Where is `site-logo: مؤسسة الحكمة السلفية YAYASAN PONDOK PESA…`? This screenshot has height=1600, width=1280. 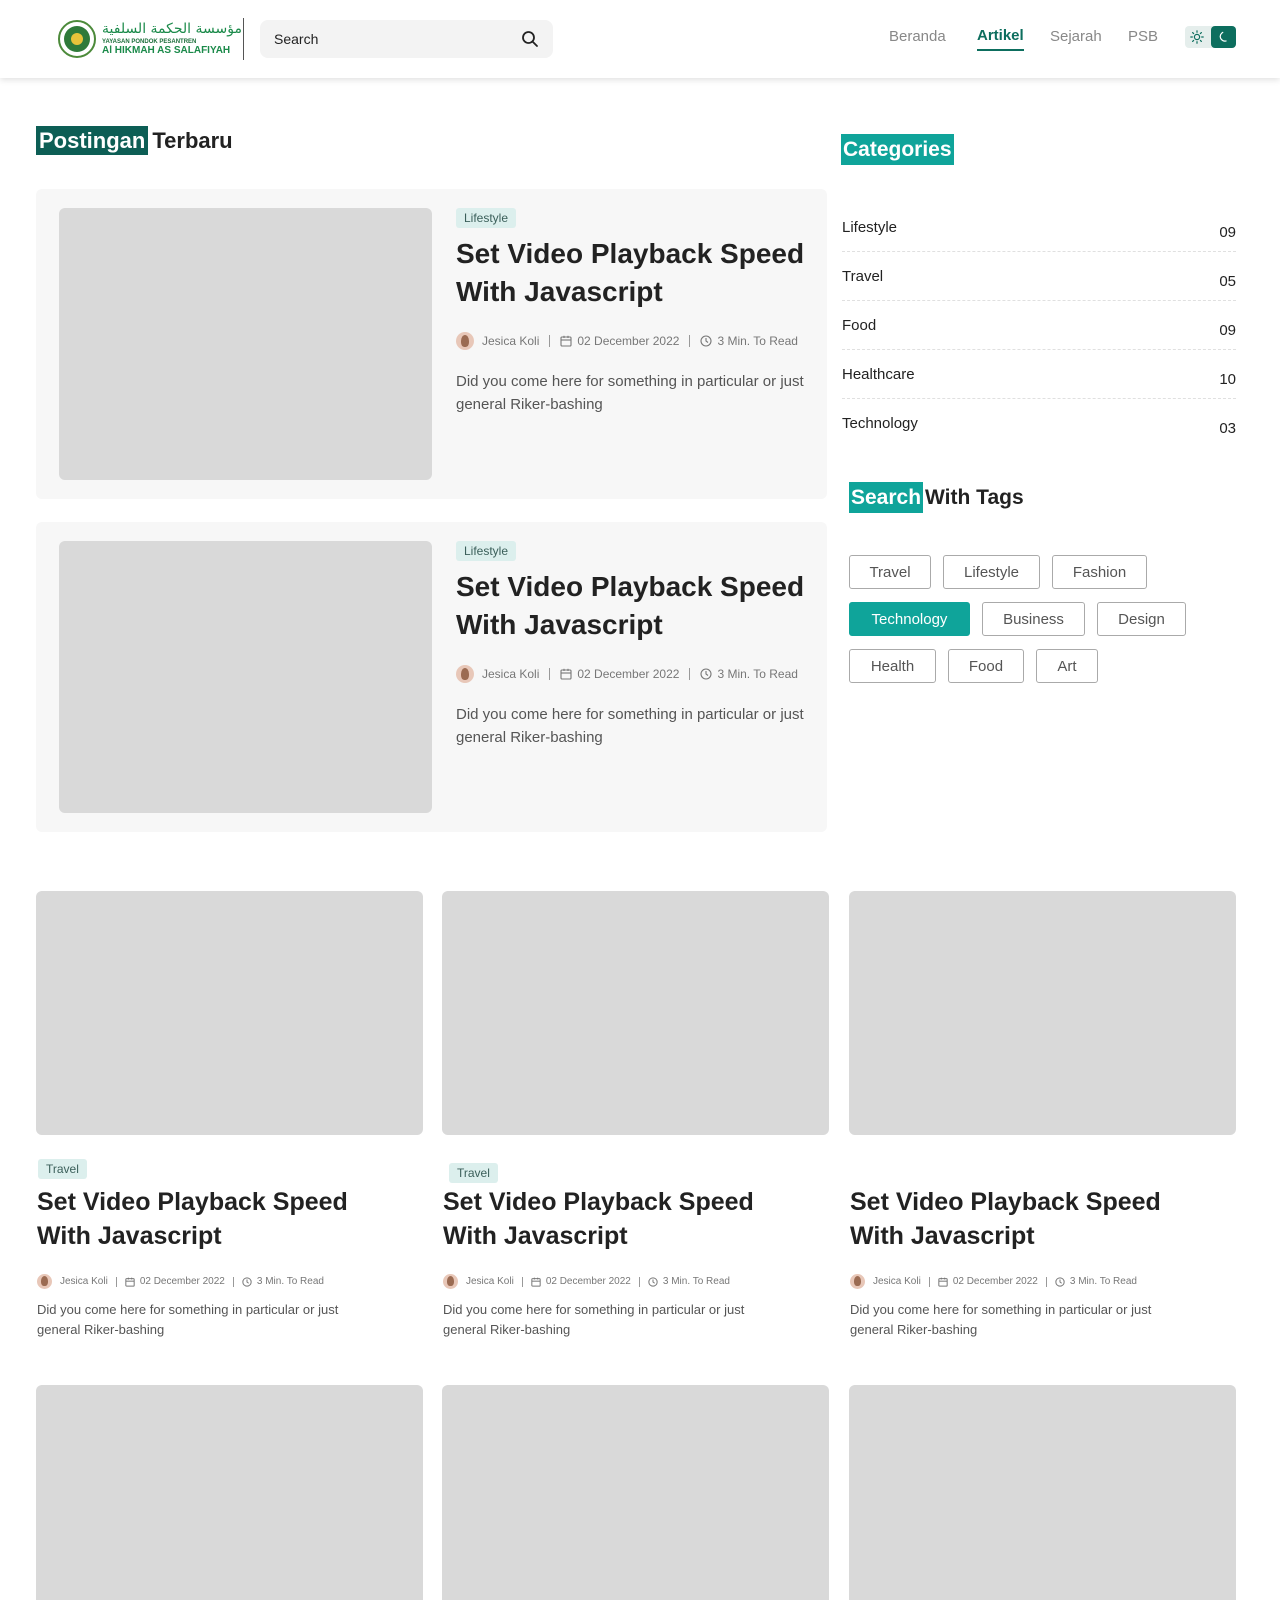 site-logo: مؤسسة الحكمة السلفية YAYASAN PONDOK PESA… is located at coordinates (150, 39).